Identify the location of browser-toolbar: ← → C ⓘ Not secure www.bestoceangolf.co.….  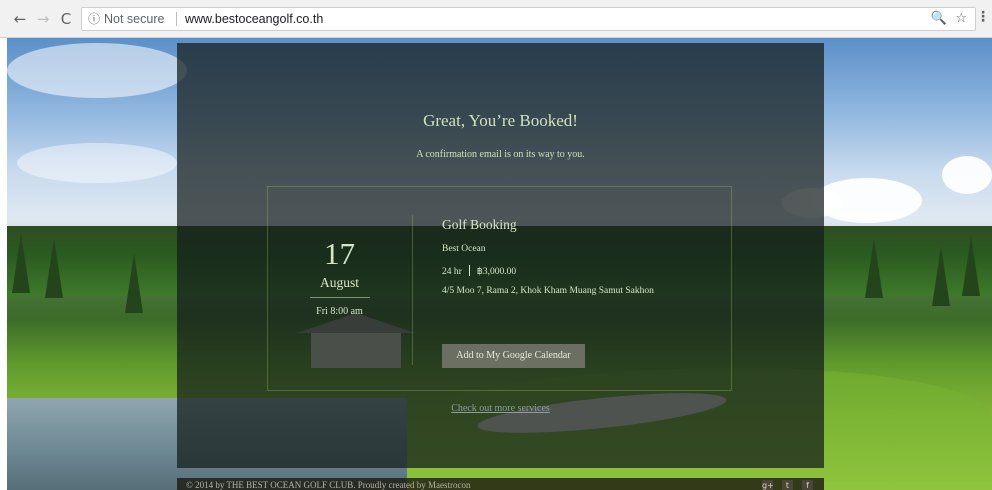
(496, 19).